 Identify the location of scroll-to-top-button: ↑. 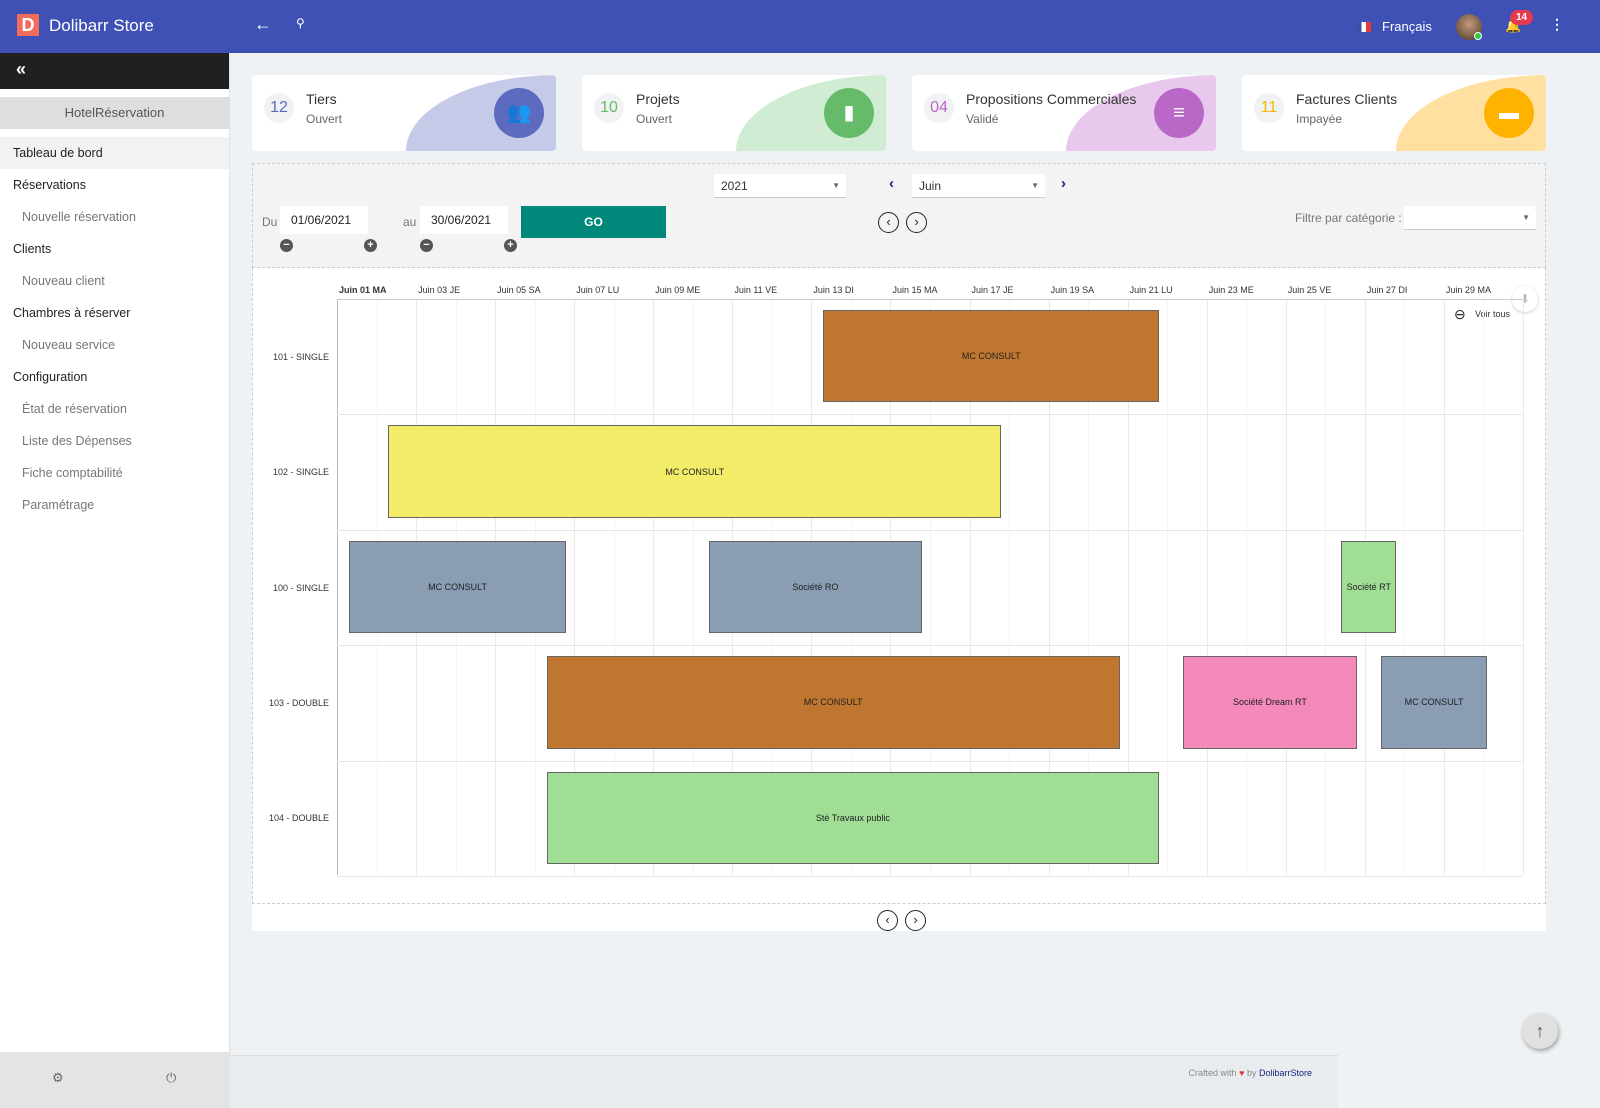
(1540, 1031).